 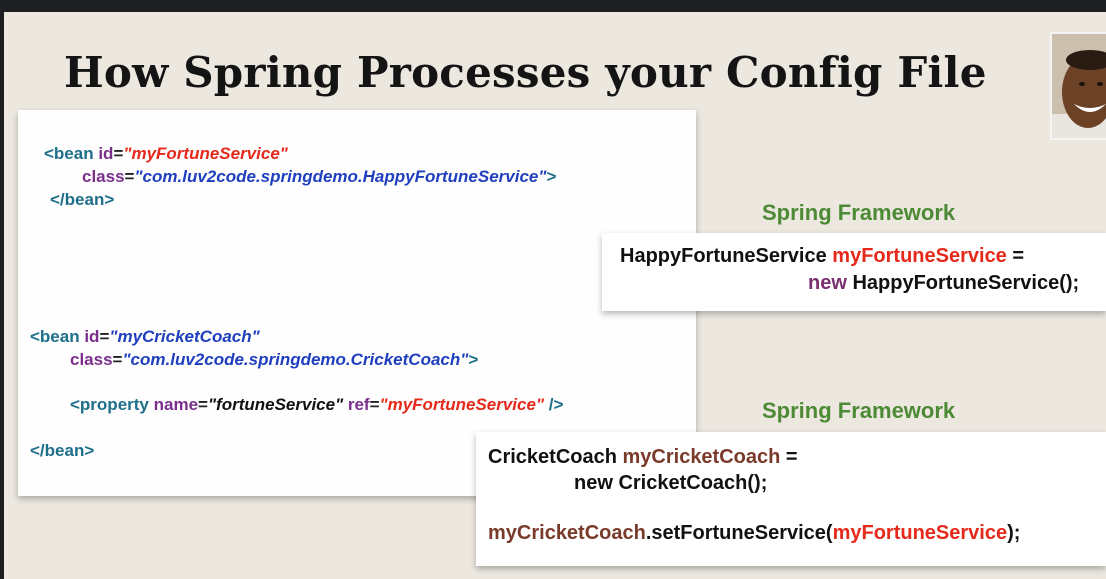 What do you see at coordinates (462, 404) in the screenshot?
I see `property-ref-value: "myFortuneService"` at bounding box center [462, 404].